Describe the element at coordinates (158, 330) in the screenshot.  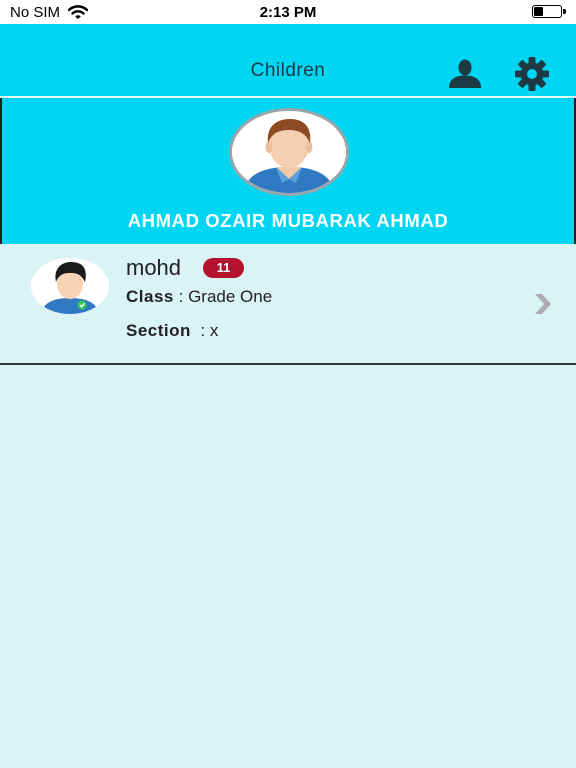
I see `section-label: Section` at that location.